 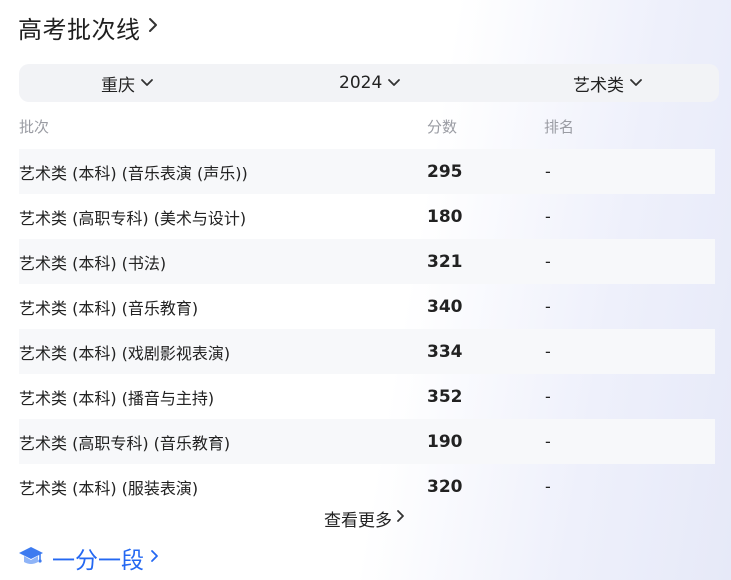 What do you see at coordinates (445, 486) in the screenshot?
I see `score-cell: 320` at bounding box center [445, 486].